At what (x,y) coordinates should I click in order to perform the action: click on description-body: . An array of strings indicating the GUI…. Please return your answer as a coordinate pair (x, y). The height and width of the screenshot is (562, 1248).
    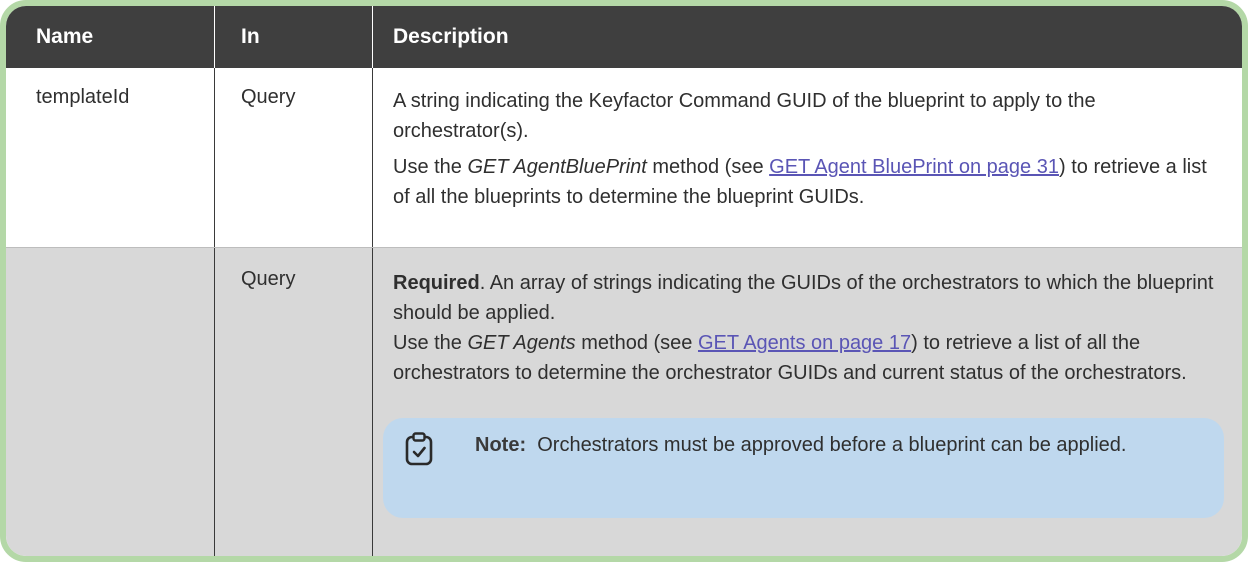
    Looking at the image, I should click on (803, 298).